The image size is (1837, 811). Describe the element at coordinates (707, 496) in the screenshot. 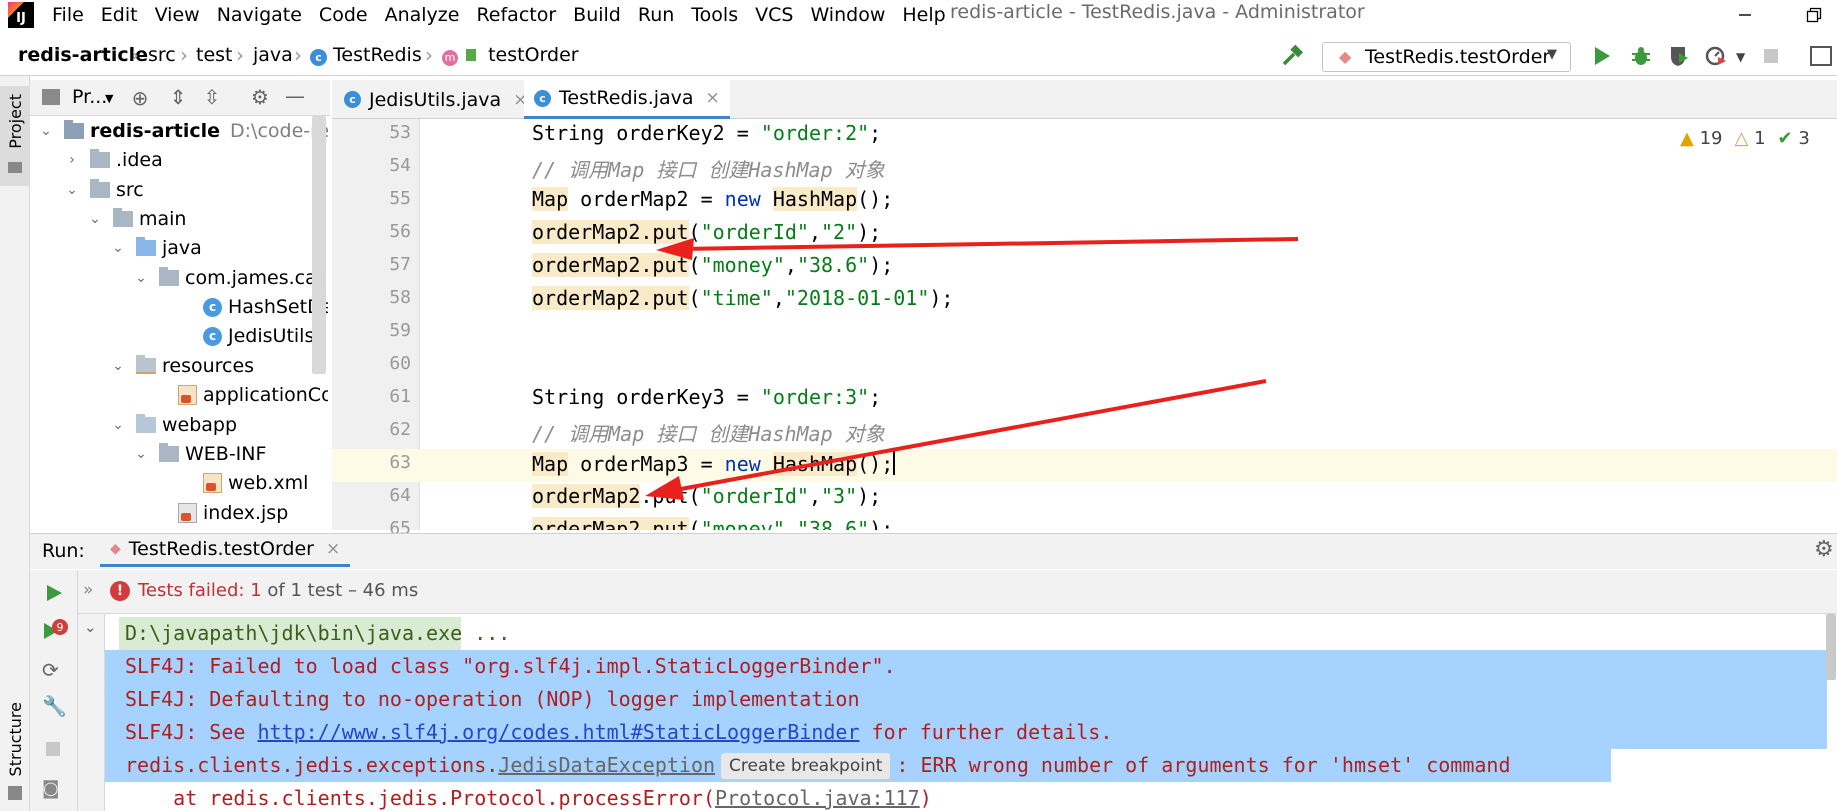

I see `code-line: orderMap2.put("orderId","3");` at that location.